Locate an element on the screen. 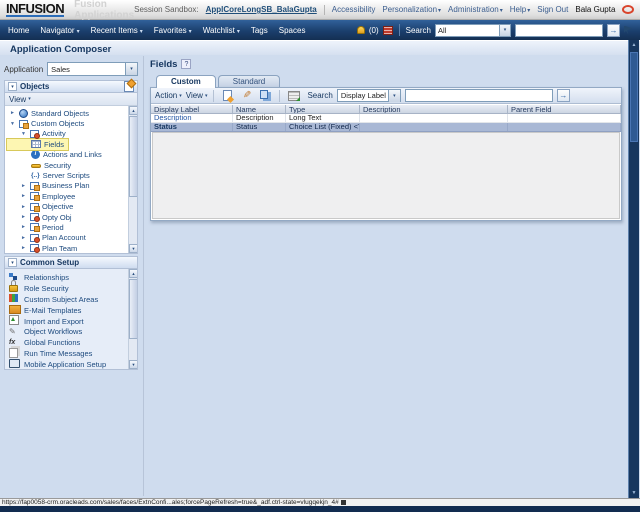 This screenshot has height=512, width=640. setup-item-global-functions: Global Functions is located at coordinates (68, 342).